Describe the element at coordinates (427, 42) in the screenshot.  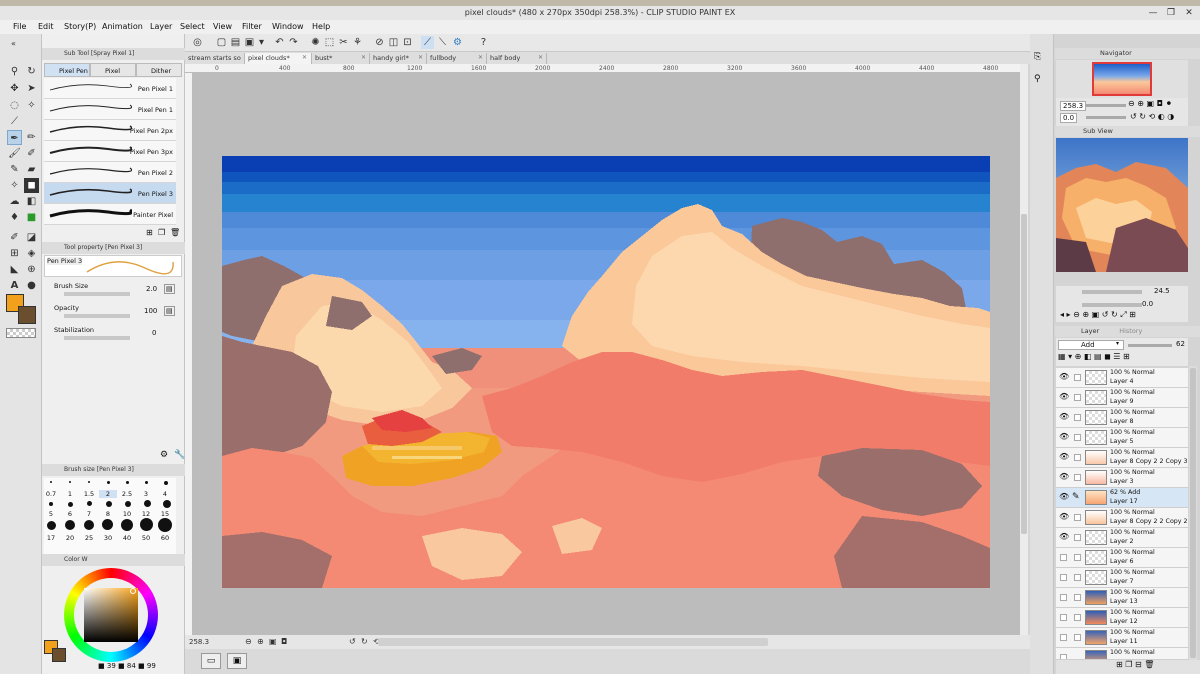
I see `snap-ruler-icon: ⟋` at that location.